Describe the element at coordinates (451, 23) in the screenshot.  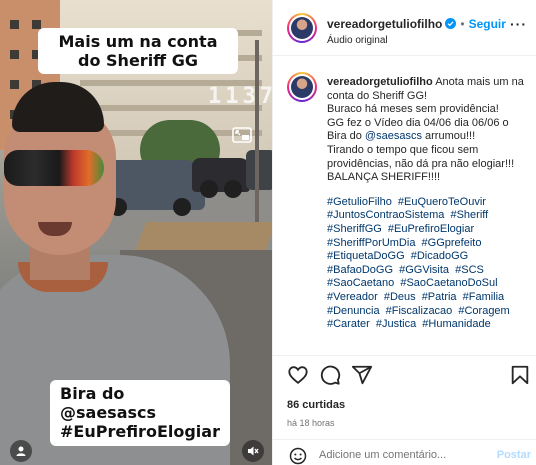
I see `verified-icon` at that location.